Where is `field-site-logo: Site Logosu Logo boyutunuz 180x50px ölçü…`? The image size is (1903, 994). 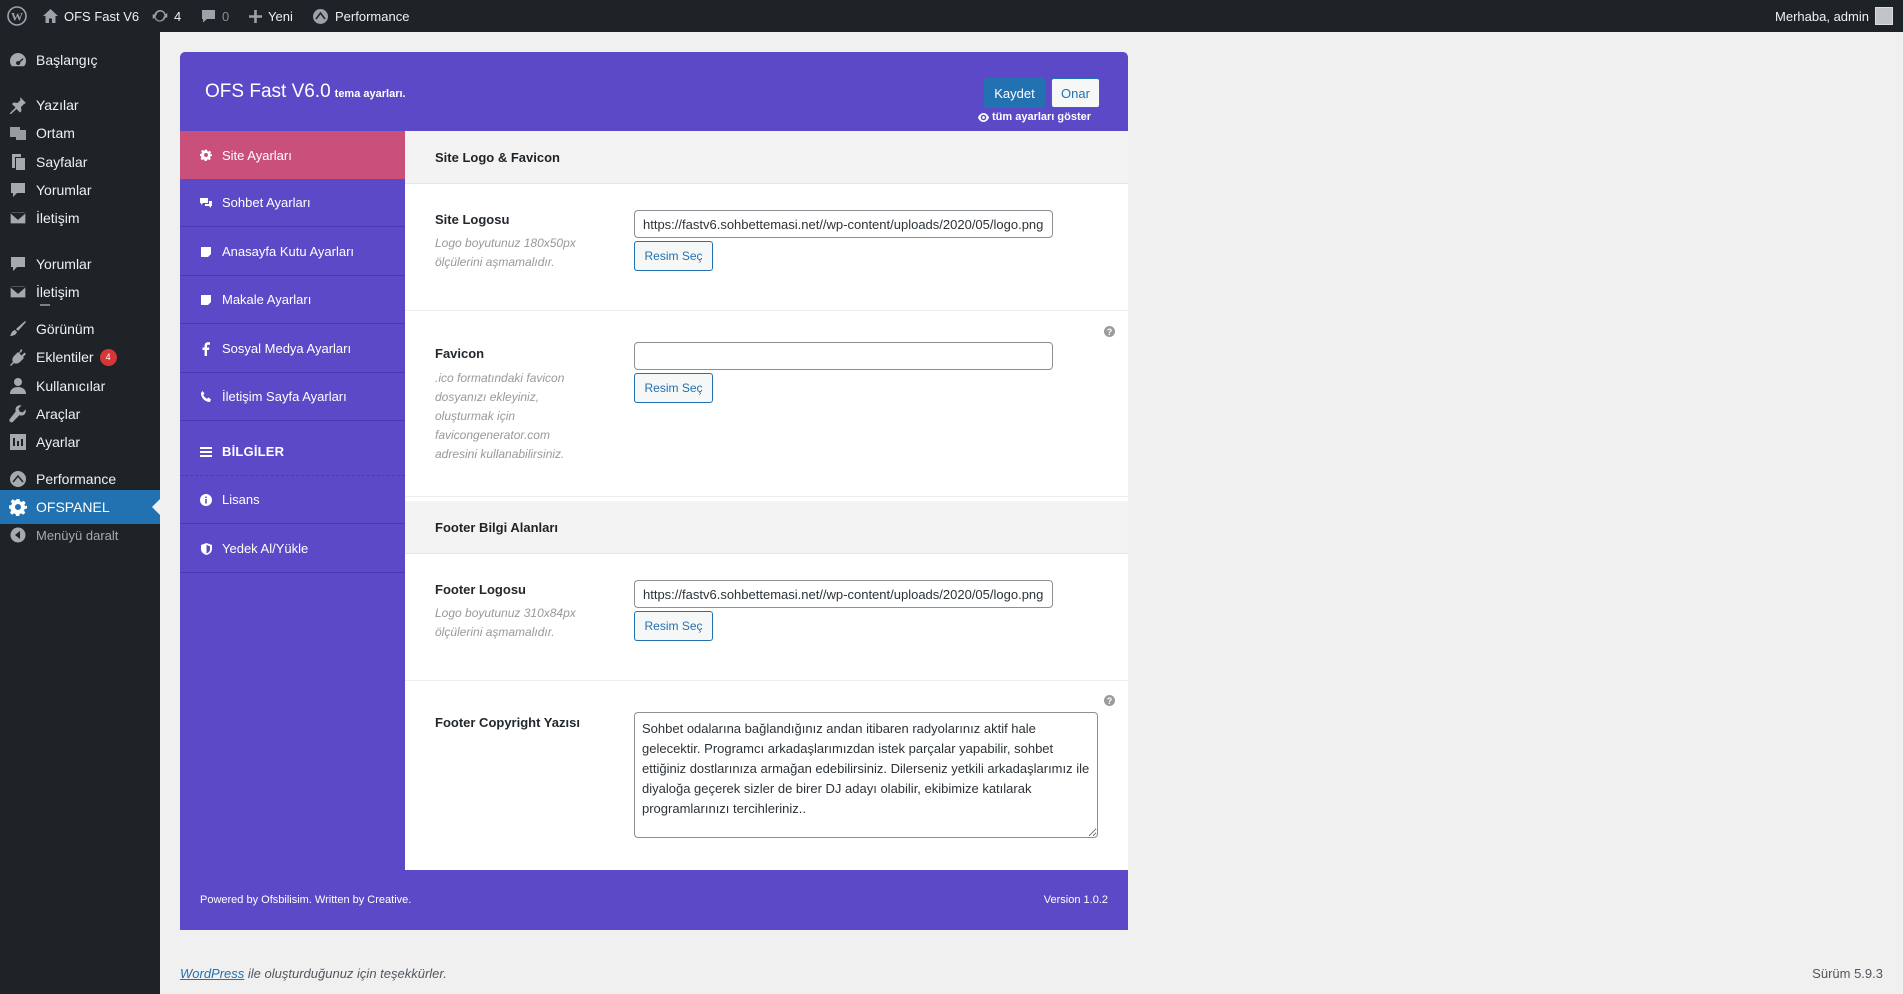
field-site-logo: Site Logosu Logo boyutunuz 180x50px ölçü… is located at coordinates (766, 247).